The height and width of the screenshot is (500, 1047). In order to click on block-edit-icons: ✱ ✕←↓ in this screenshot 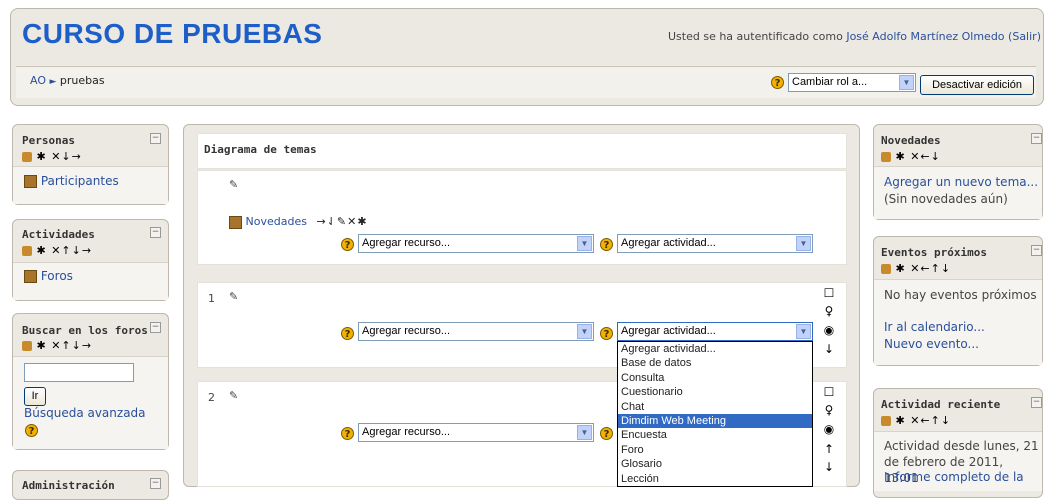, I will do `click(911, 156)`.